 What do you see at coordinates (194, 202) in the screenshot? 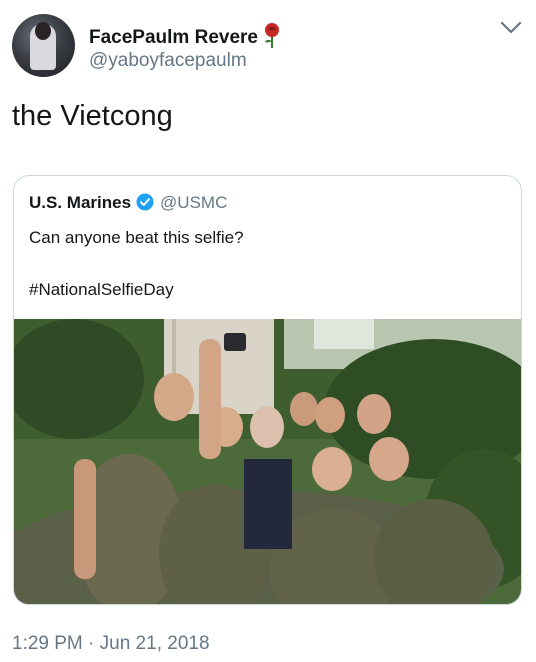
I see `quoted-author-handle: @USMC` at bounding box center [194, 202].